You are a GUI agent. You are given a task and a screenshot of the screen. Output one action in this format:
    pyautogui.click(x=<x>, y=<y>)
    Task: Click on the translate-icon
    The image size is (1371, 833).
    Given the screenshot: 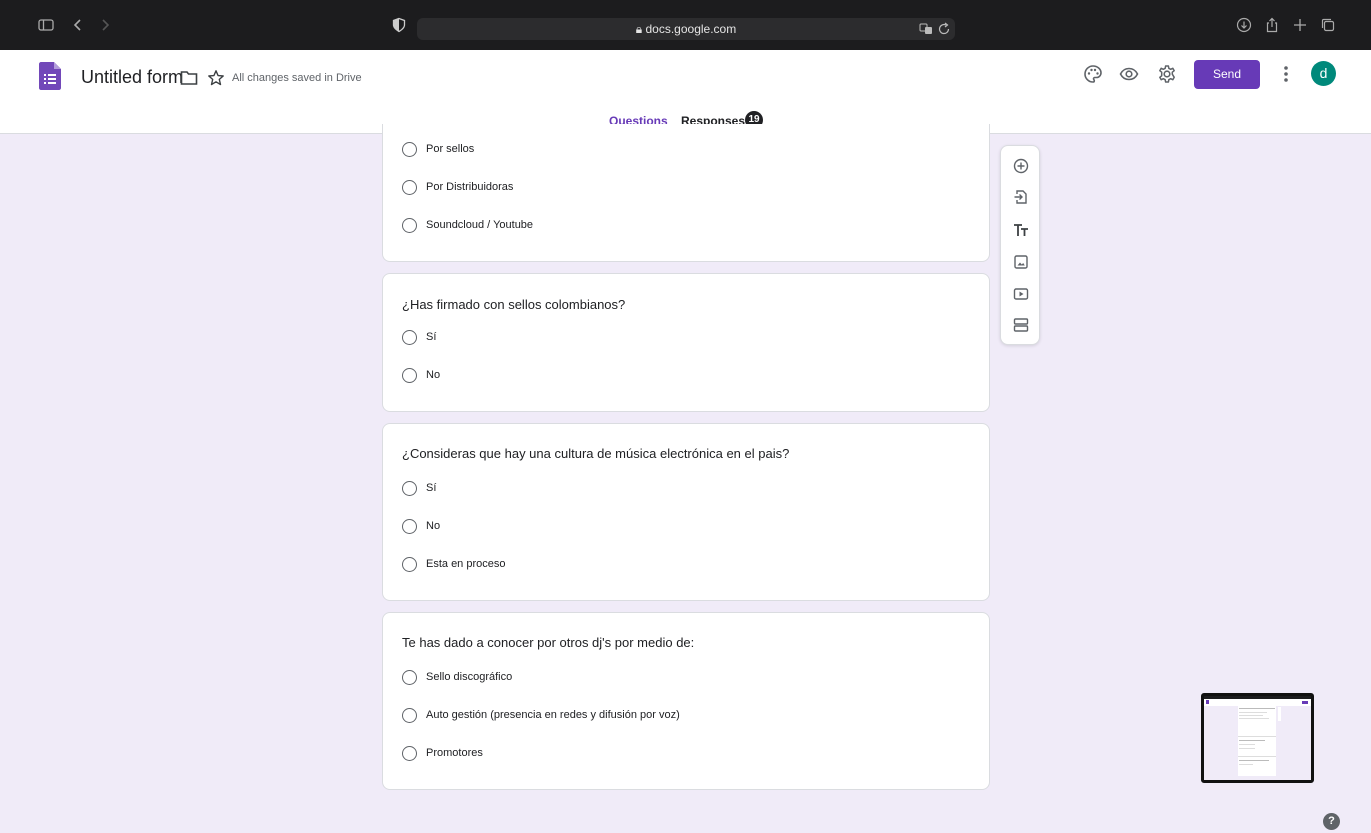 What is the action you would take?
    pyautogui.click(x=926, y=29)
    